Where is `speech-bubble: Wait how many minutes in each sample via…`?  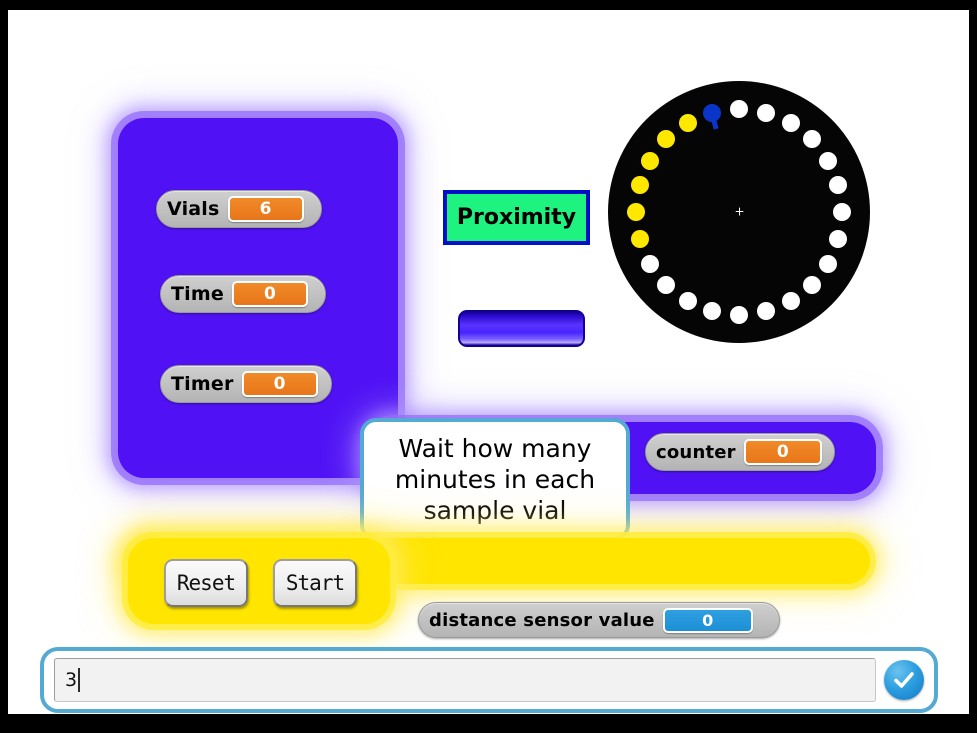 speech-bubble: Wait how many minutes in each sample via… is located at coordinates (495, 479).